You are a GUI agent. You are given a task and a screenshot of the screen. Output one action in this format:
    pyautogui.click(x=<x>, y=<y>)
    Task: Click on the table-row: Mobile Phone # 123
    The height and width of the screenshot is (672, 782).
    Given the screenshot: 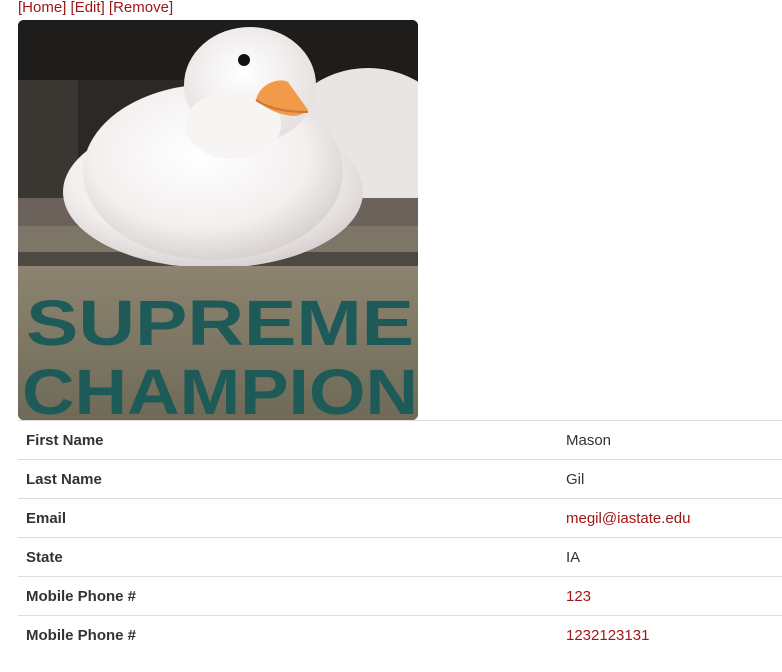 What is the action you would take?
    pyautogui.click(x=400, y=596)
    